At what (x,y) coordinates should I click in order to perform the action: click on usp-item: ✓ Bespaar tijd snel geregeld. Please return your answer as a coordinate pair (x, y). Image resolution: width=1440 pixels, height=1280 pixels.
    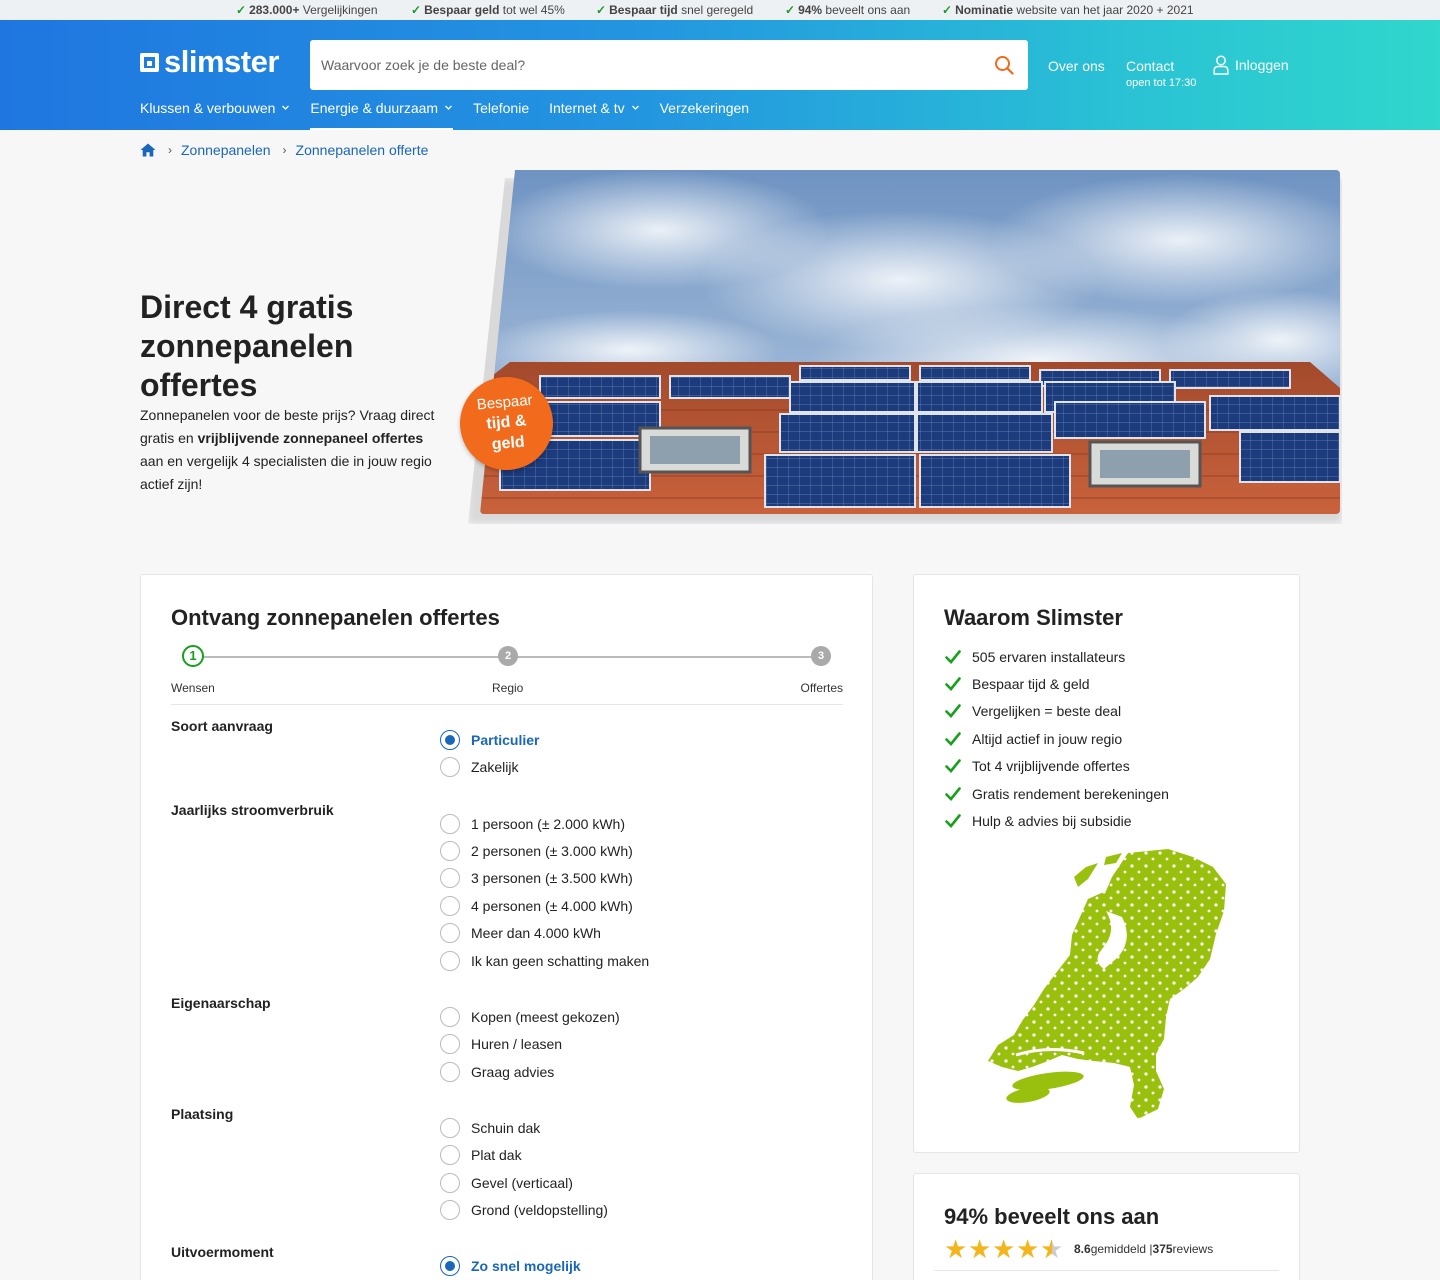
    Looking at the image, I should click on (675, 10).